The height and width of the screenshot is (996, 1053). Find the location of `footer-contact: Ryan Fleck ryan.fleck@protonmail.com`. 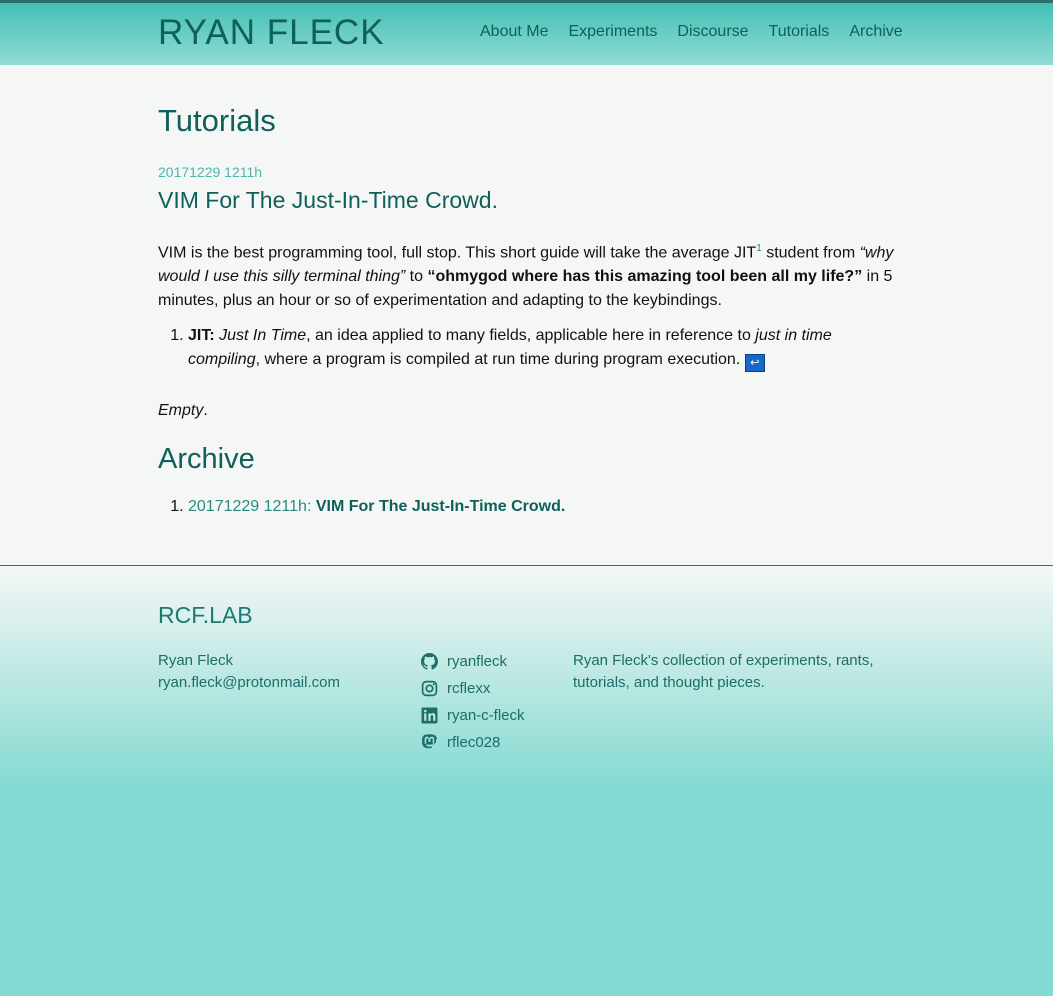

footer-contact: Ryan Fleck ryan.fleck@protonmail.com is located at coordinates (249, 672).